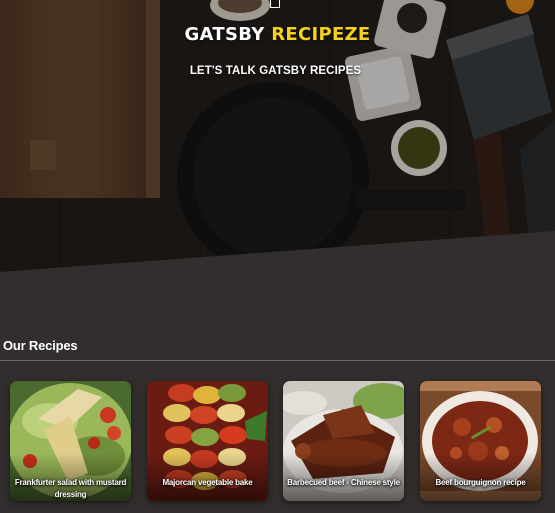 This screenshot has height=513, width=555. What do you see at coordinates (40, 345) in the screenshot?
I see `section-title-our-recipes: Our Recipes` at bounding box center [40, 345].